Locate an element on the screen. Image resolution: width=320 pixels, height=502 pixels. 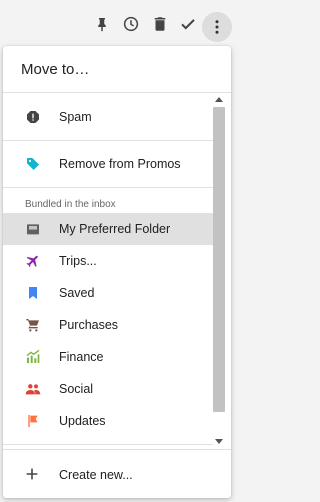
scroll-up-arrow-icon is located at coordinates (219, 99).